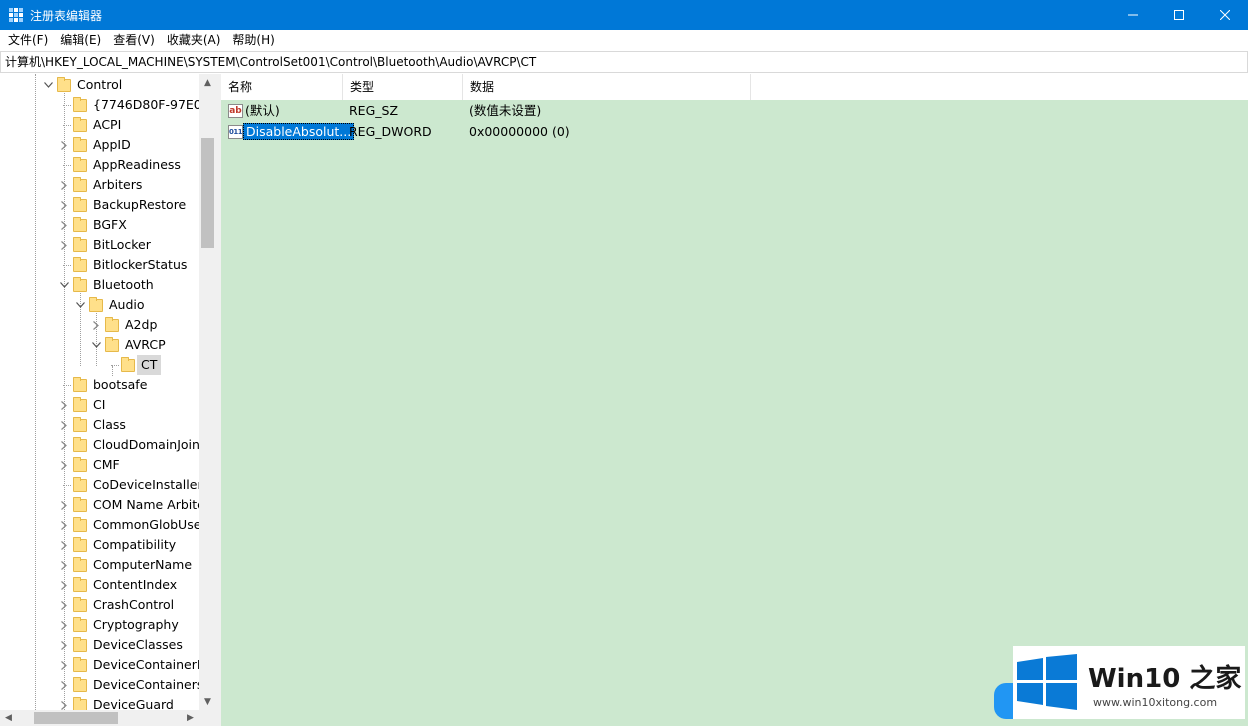 The width and height of the screenshot is (1248, 726). I want to click on column-header-name: 名称, so click(282, 87).